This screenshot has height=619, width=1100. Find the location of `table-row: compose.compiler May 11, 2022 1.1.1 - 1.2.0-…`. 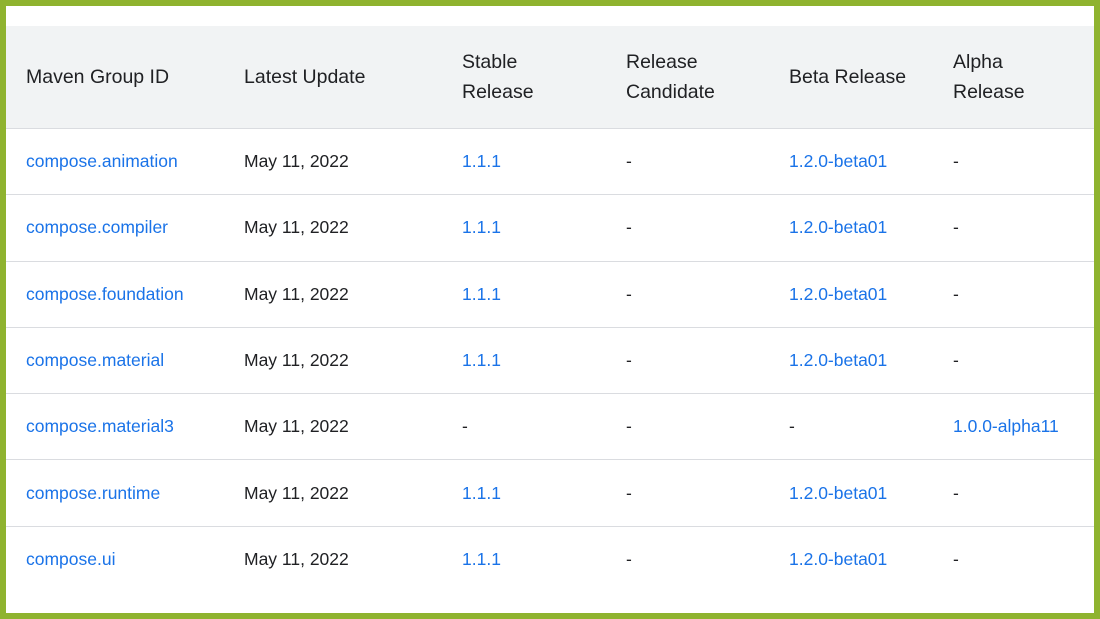

table-row: compose.compiler May 11, 2022 1.1.1 - 1.2.0-… is located at coordinates (550, 228).